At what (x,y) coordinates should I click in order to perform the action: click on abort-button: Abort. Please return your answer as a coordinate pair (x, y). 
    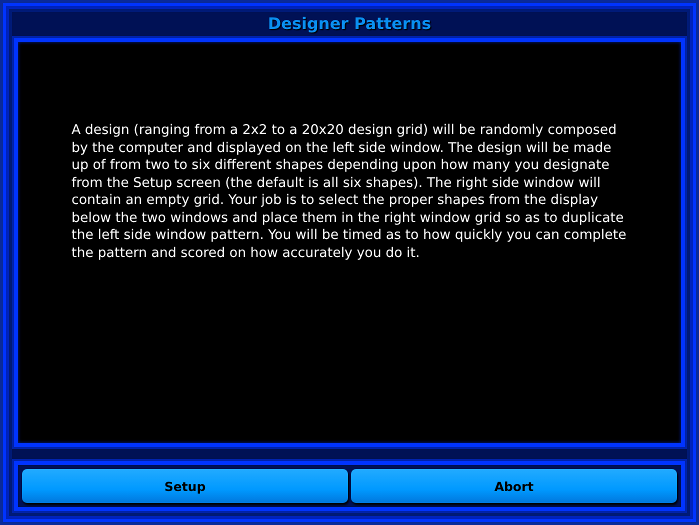
    Looking at the image, I should click on (514, 486).